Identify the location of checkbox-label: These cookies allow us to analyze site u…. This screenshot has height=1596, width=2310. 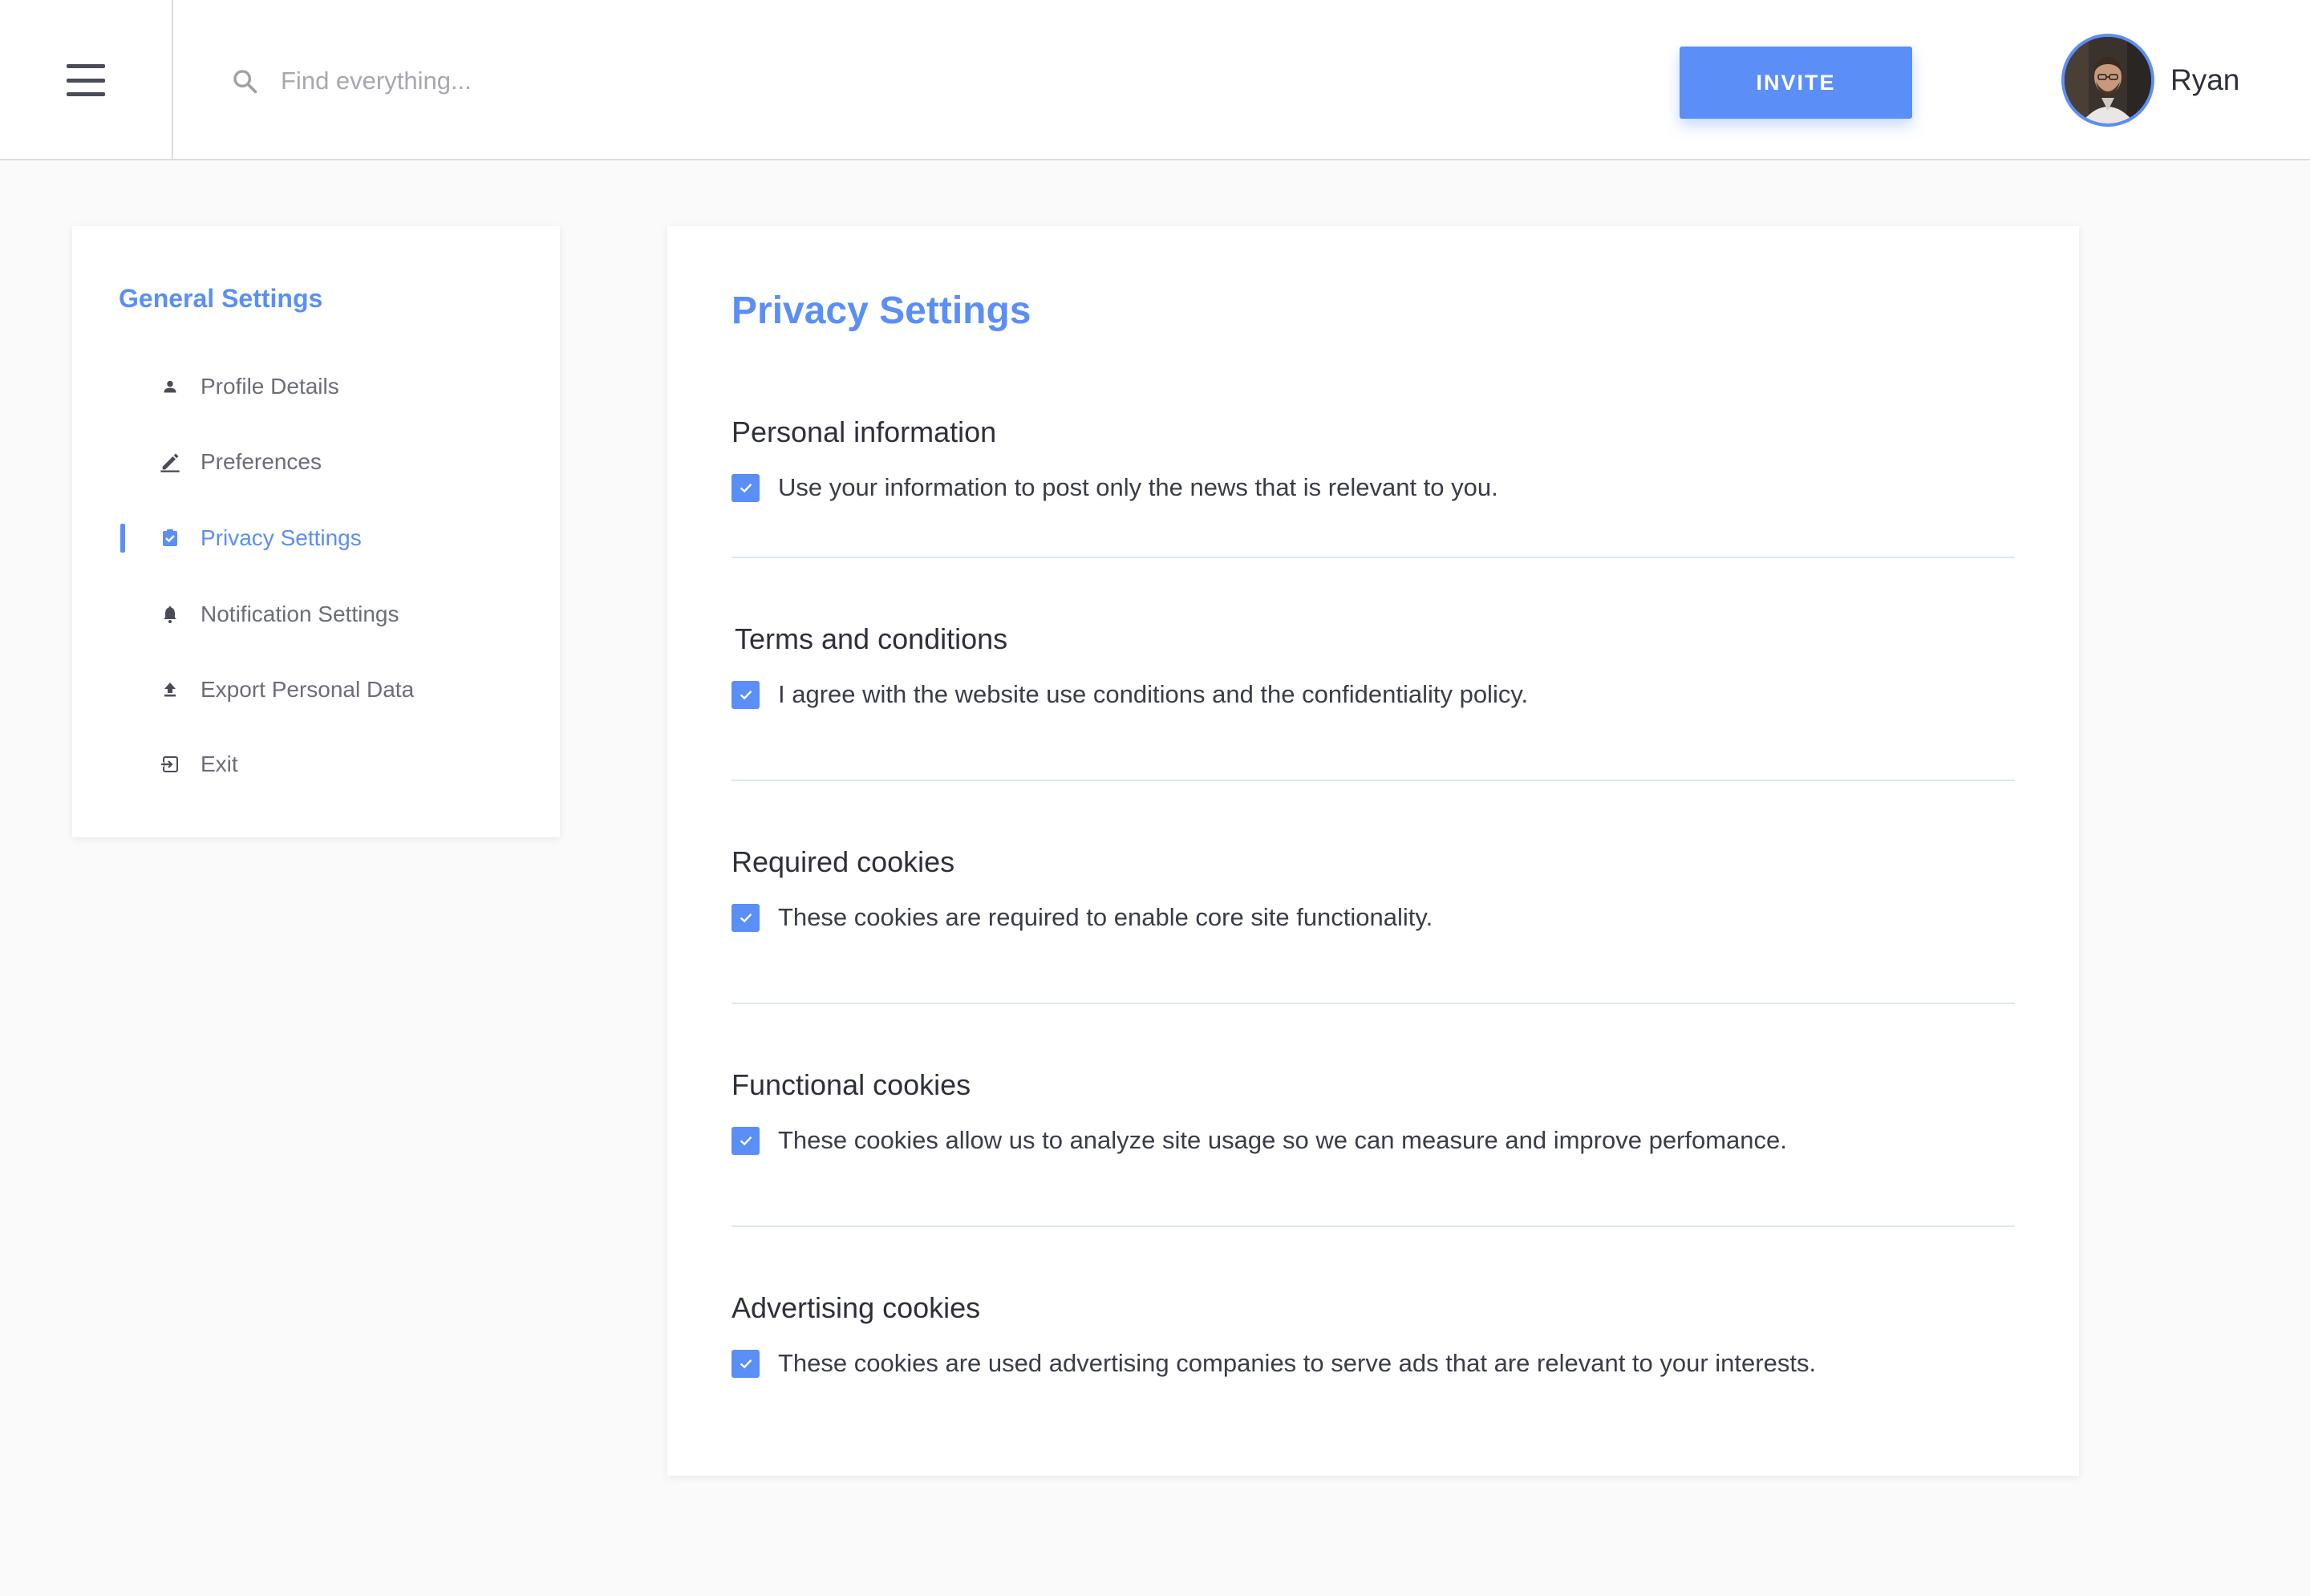
(1282, 1140).